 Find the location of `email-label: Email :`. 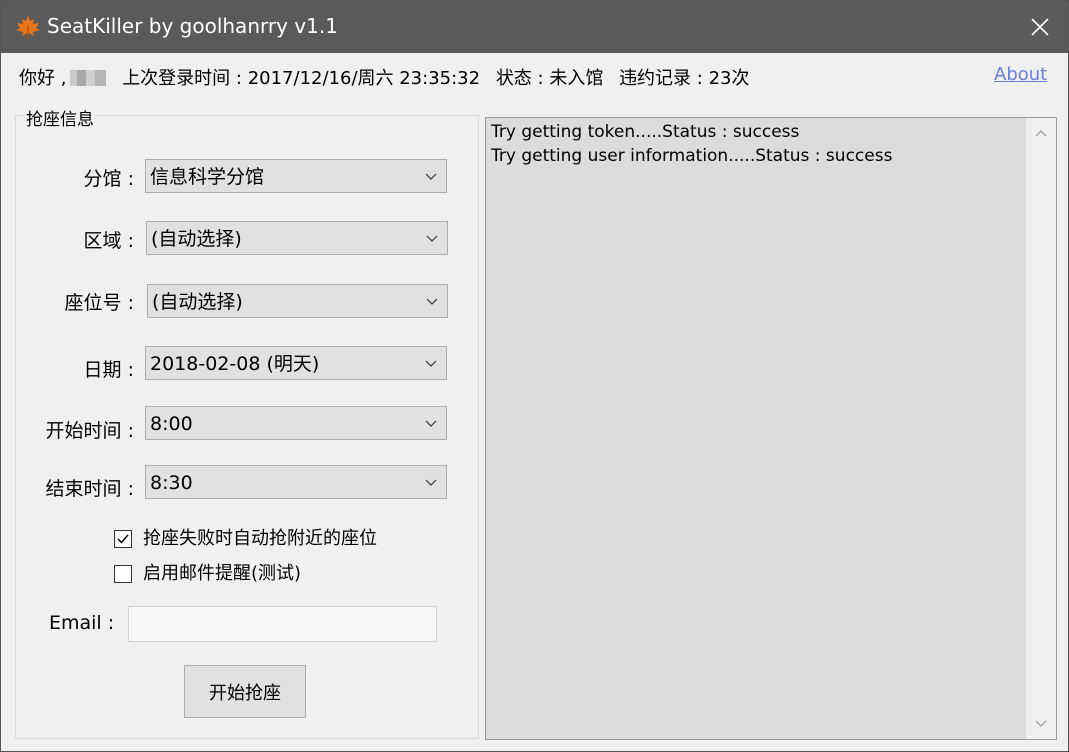

email-label: Email : is located at coordinates (82, 623).